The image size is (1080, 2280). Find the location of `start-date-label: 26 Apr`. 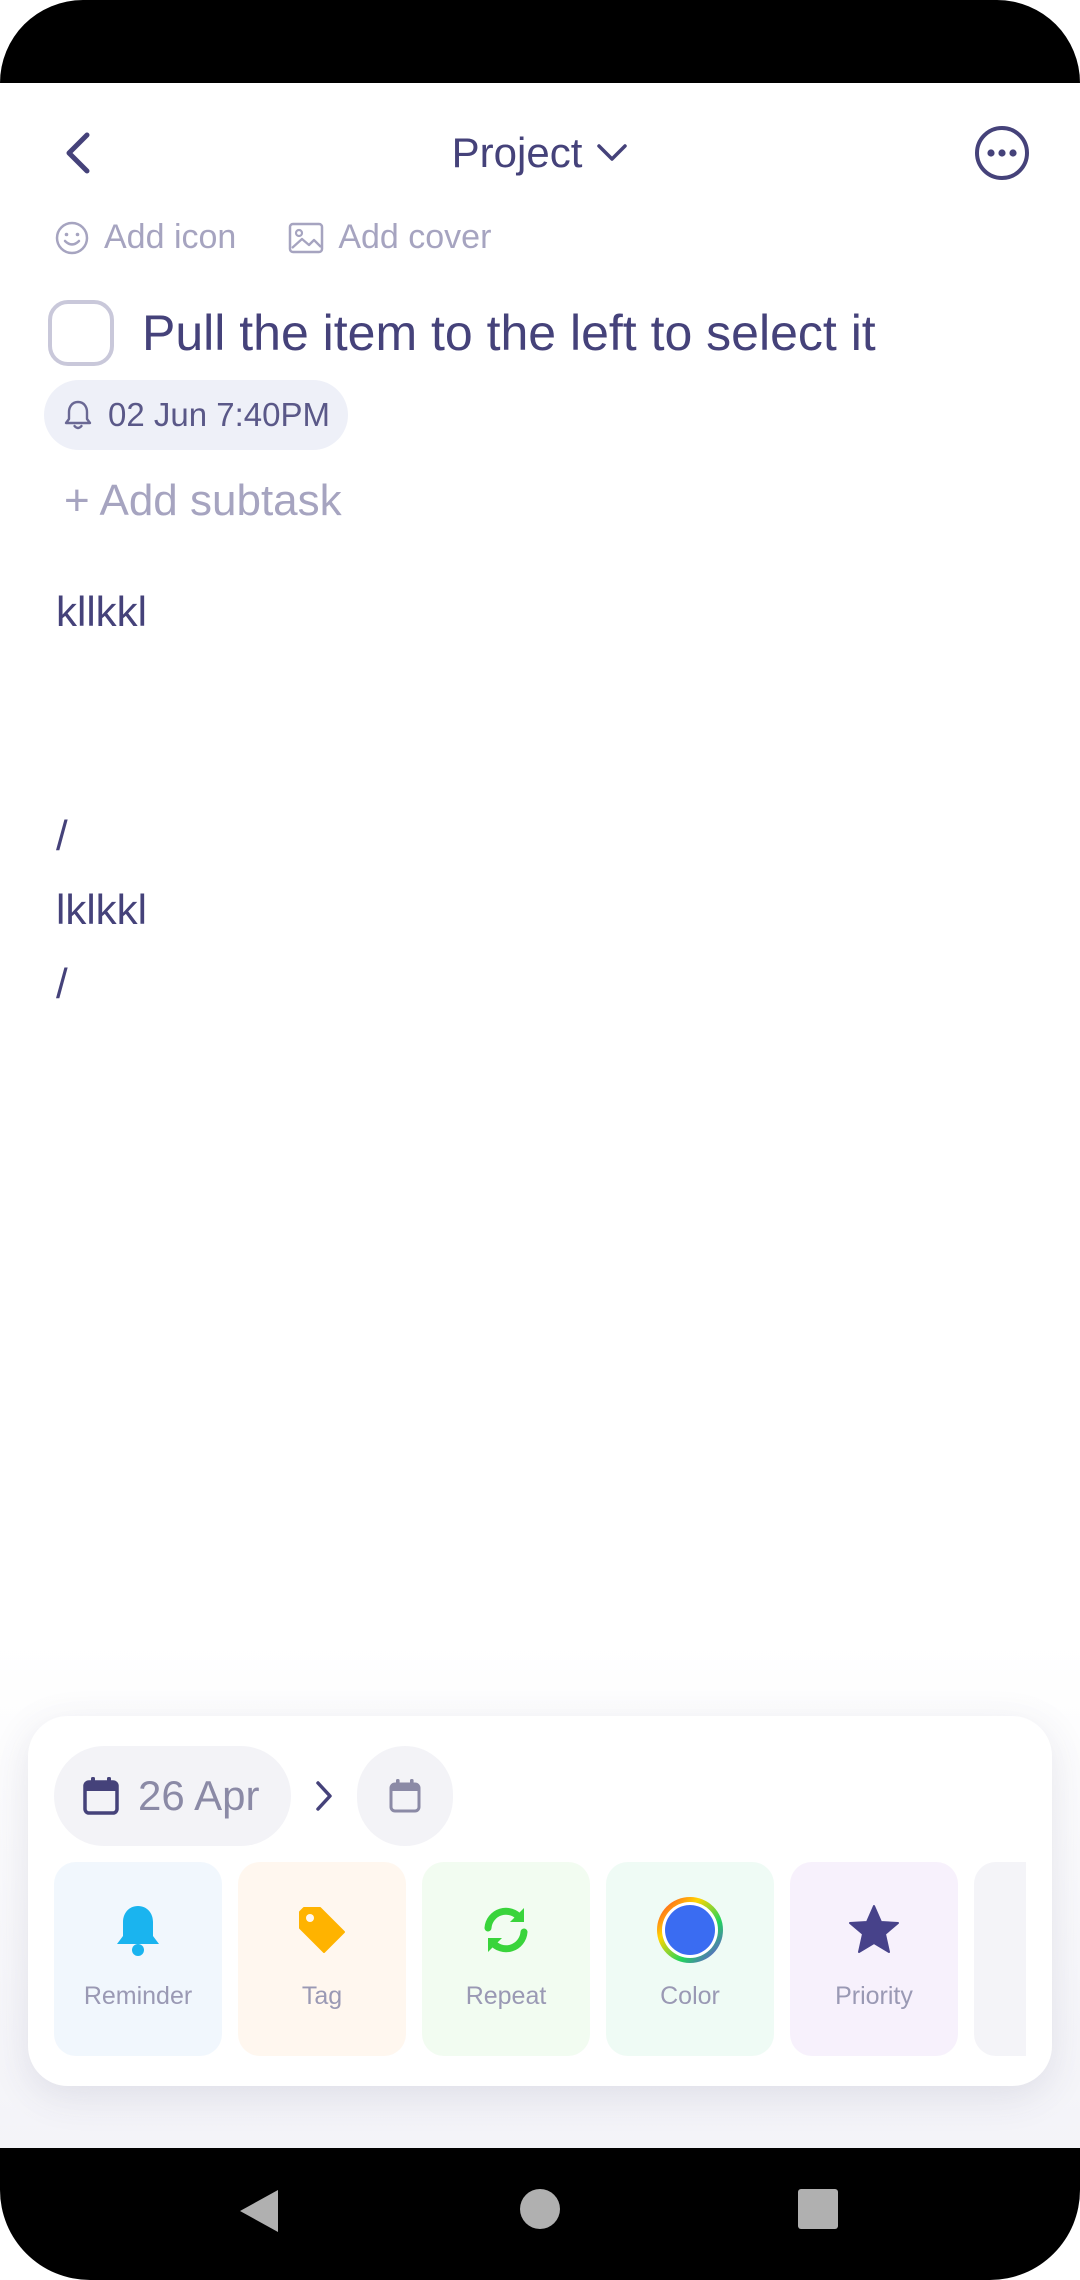

start-date-label: 26 Apr is located at coordinates (199, 1795).